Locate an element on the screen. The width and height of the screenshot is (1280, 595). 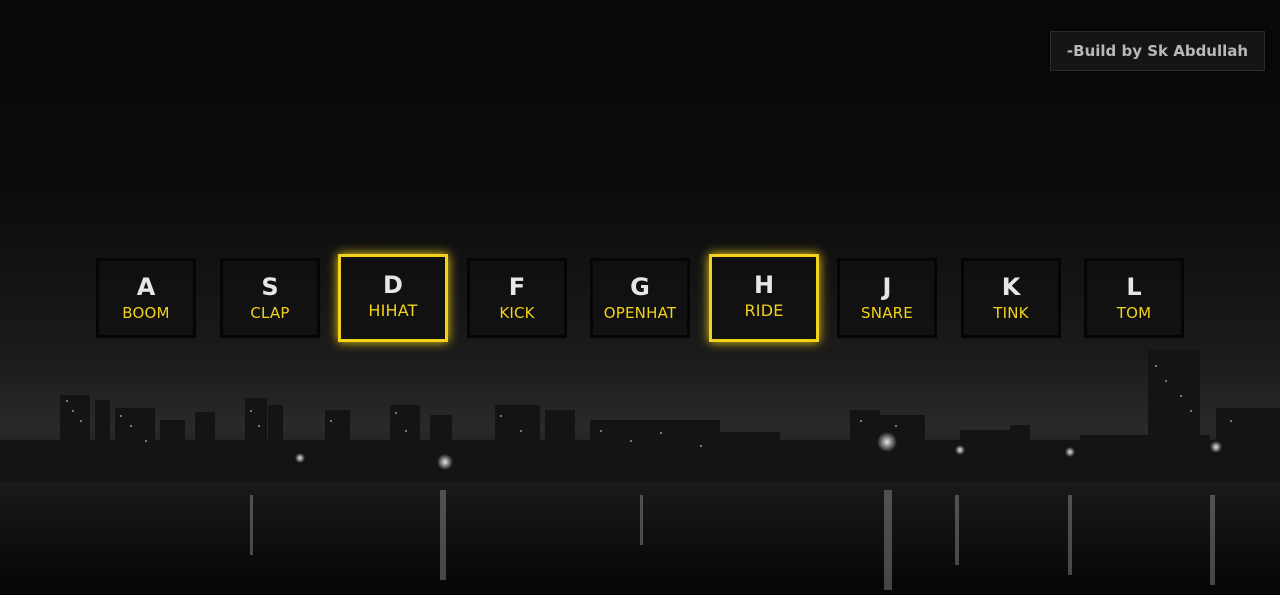
drum-key-h: H RIDE is located at coordinates (764, 298).